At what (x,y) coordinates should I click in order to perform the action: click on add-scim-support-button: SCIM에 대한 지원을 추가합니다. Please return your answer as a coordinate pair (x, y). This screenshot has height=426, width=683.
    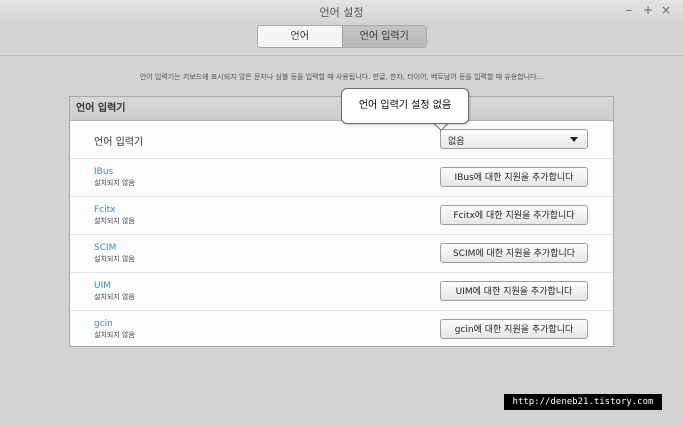
    Looking at the image, I should click on (514, 253).